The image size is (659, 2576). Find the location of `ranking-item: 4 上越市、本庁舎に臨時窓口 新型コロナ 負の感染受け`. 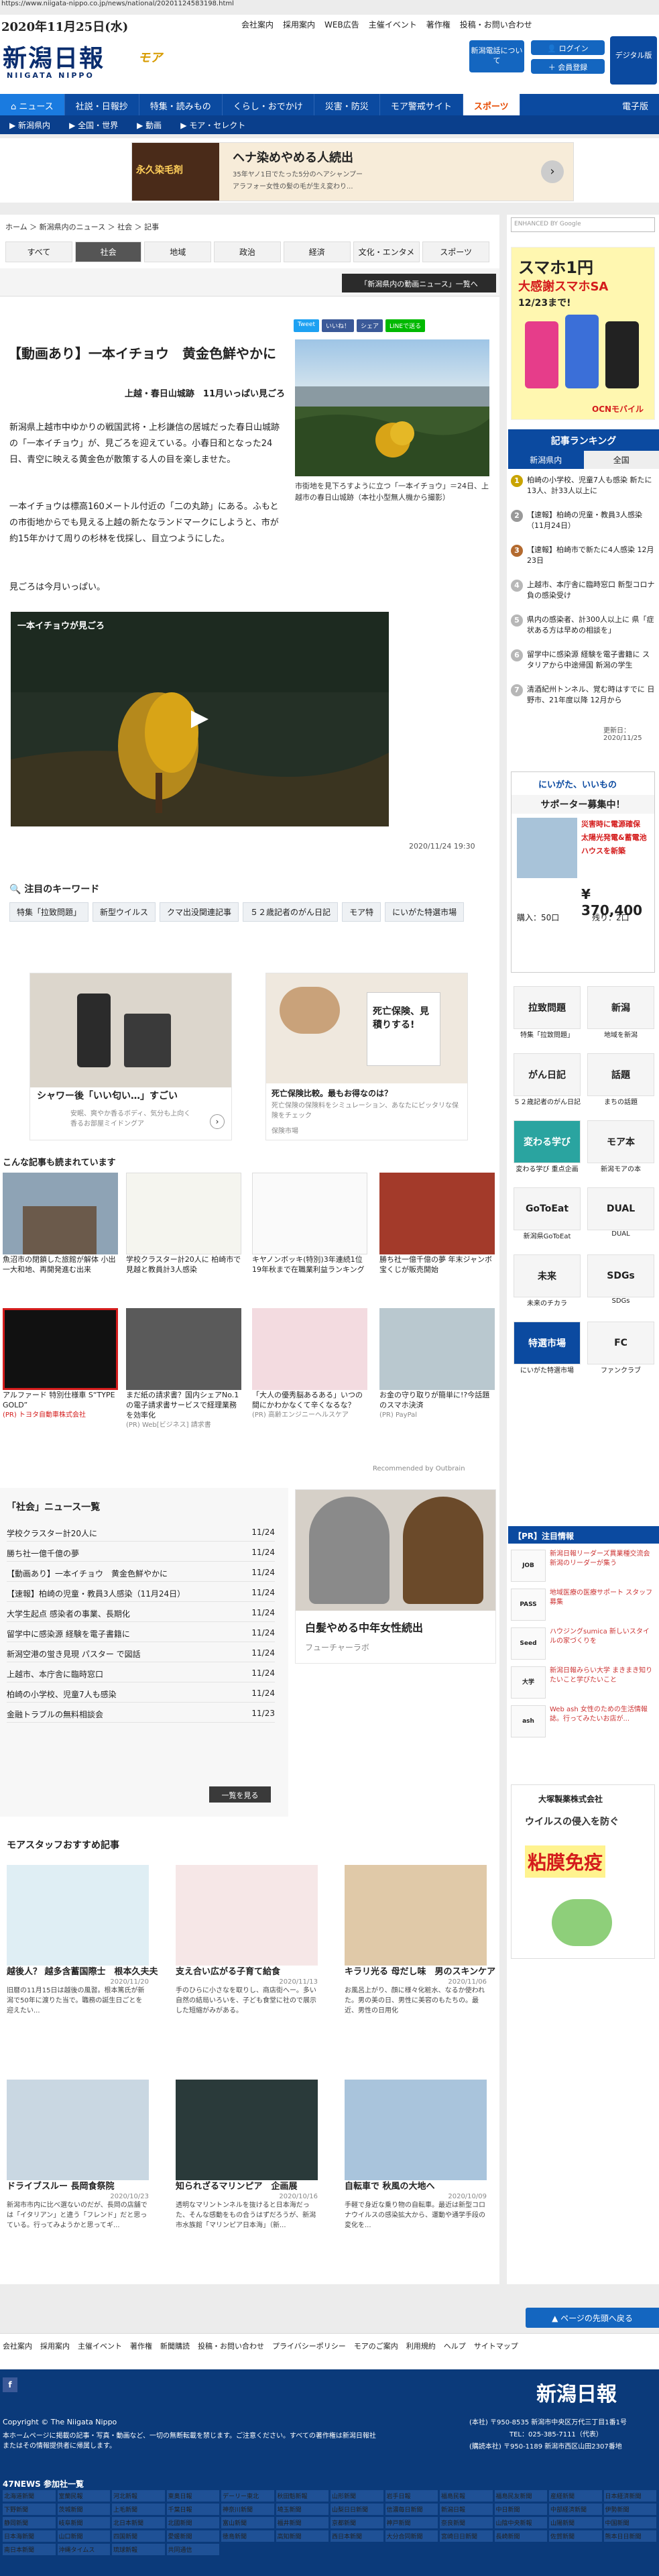

ranking-item: 4 上越市、本庁舎に臨時窓口 新型コロナ 負の感染受け is located at coordinates (583, 590).